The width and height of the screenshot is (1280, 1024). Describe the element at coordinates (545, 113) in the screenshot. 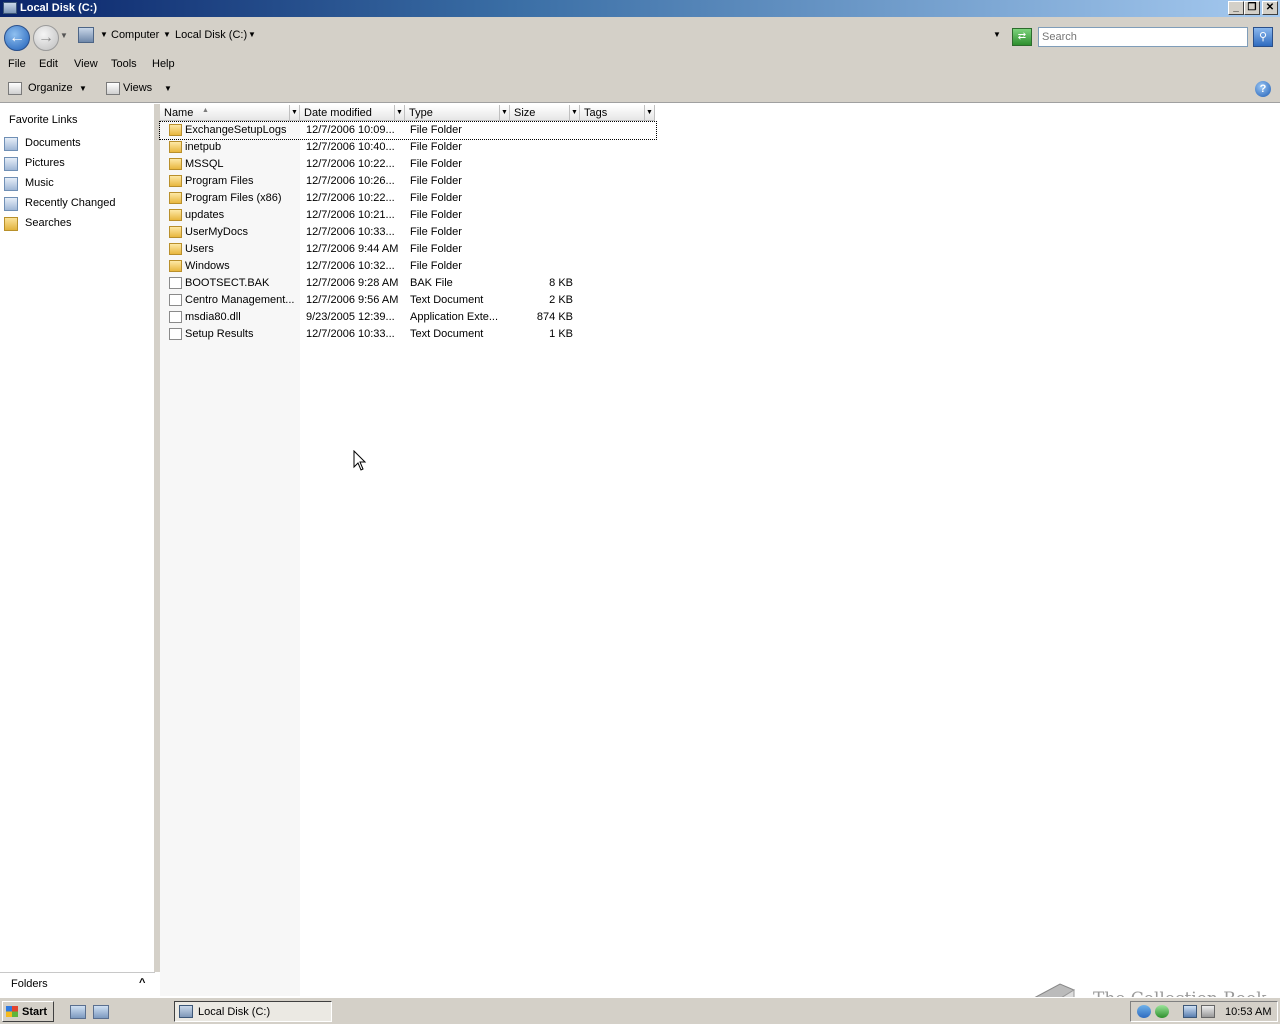

I see `column-header-size: Size ▼` at that location.